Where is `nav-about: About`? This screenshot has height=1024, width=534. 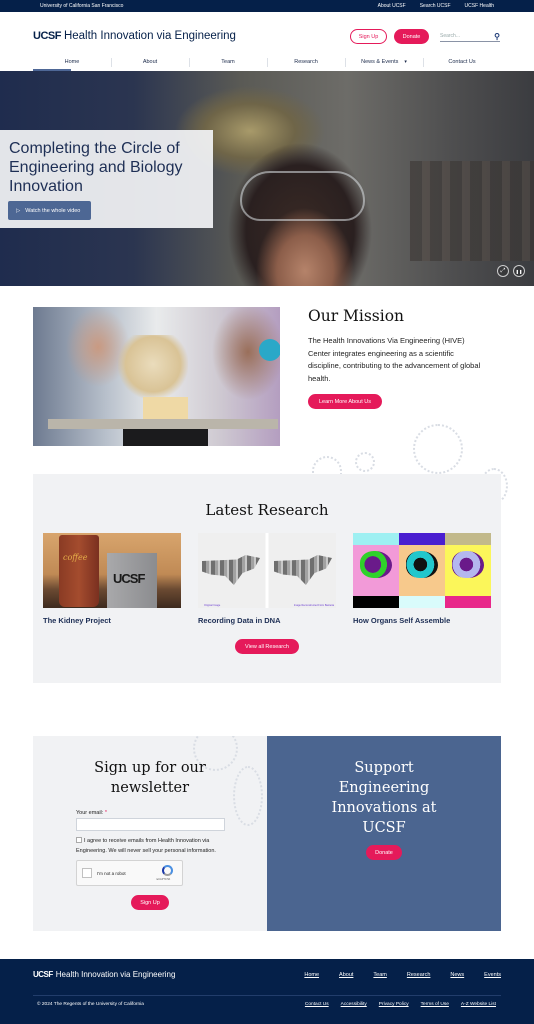
nav-about: About is located at coordinates (150, 61).